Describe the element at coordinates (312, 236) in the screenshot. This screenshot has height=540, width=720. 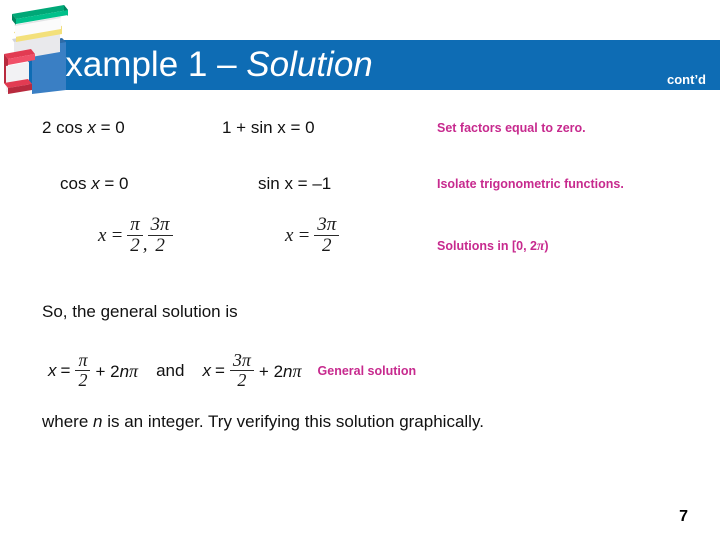
I see `equation-row3-right: x = 3π 2` at that location.